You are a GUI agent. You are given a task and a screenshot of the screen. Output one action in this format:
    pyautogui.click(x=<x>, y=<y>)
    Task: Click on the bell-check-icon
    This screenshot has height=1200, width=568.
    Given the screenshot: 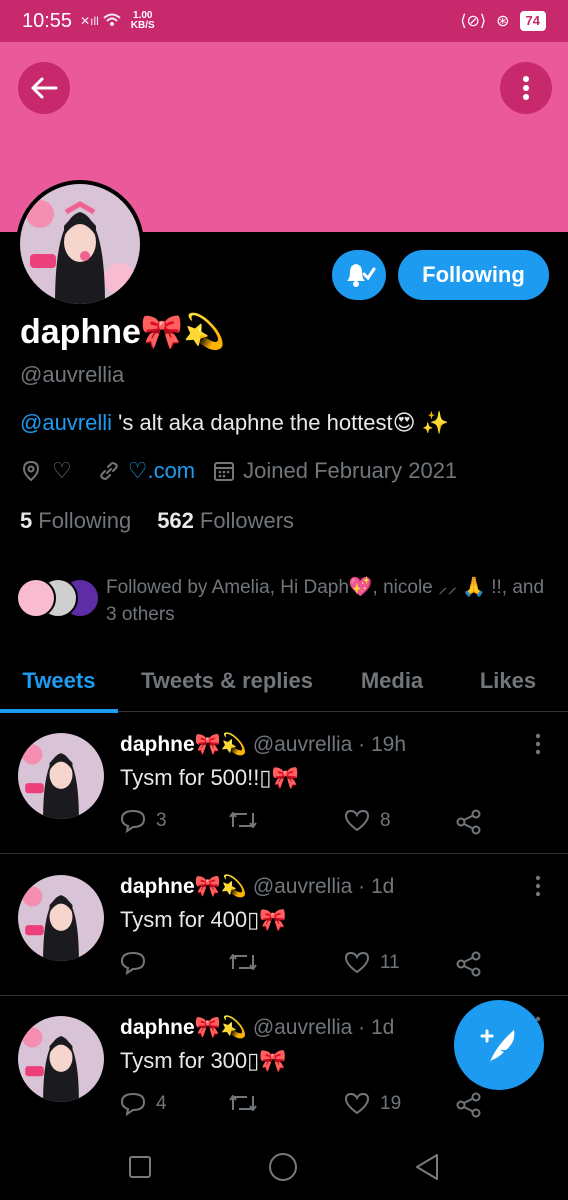 What is the action you would take?
    pyautogui.click(x=361, y=275)
    